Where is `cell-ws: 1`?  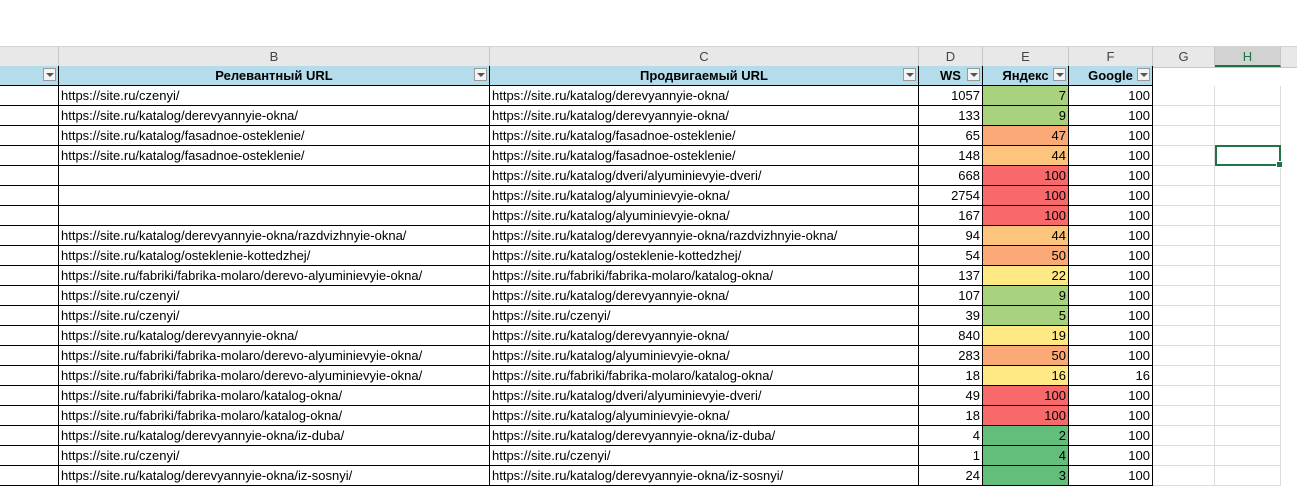 cell-ws: 1 is located at coordinates (951, 456).